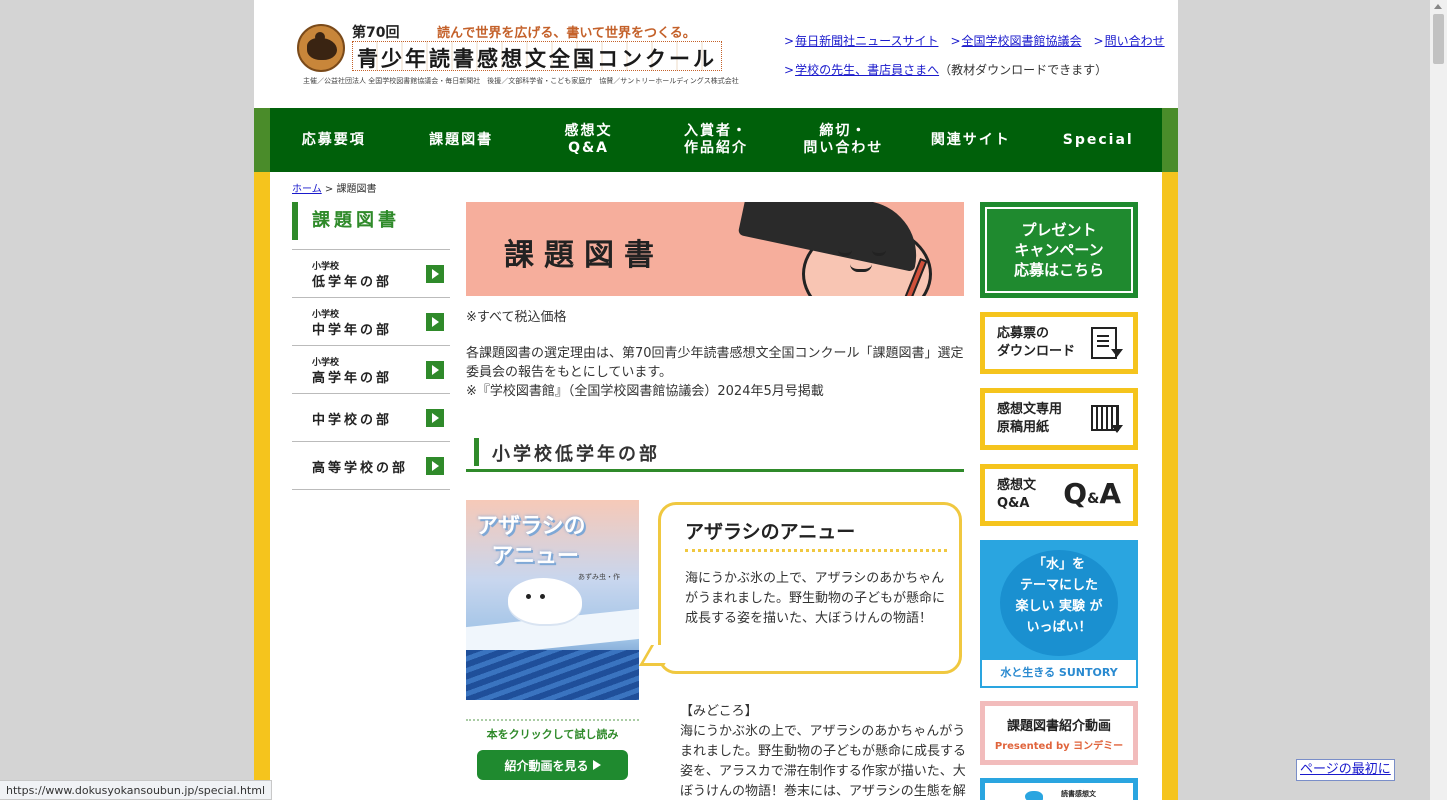  Describe the element at coordinates (552, 675) in the screenshot. I see `sea-waves-illustration` at that location.